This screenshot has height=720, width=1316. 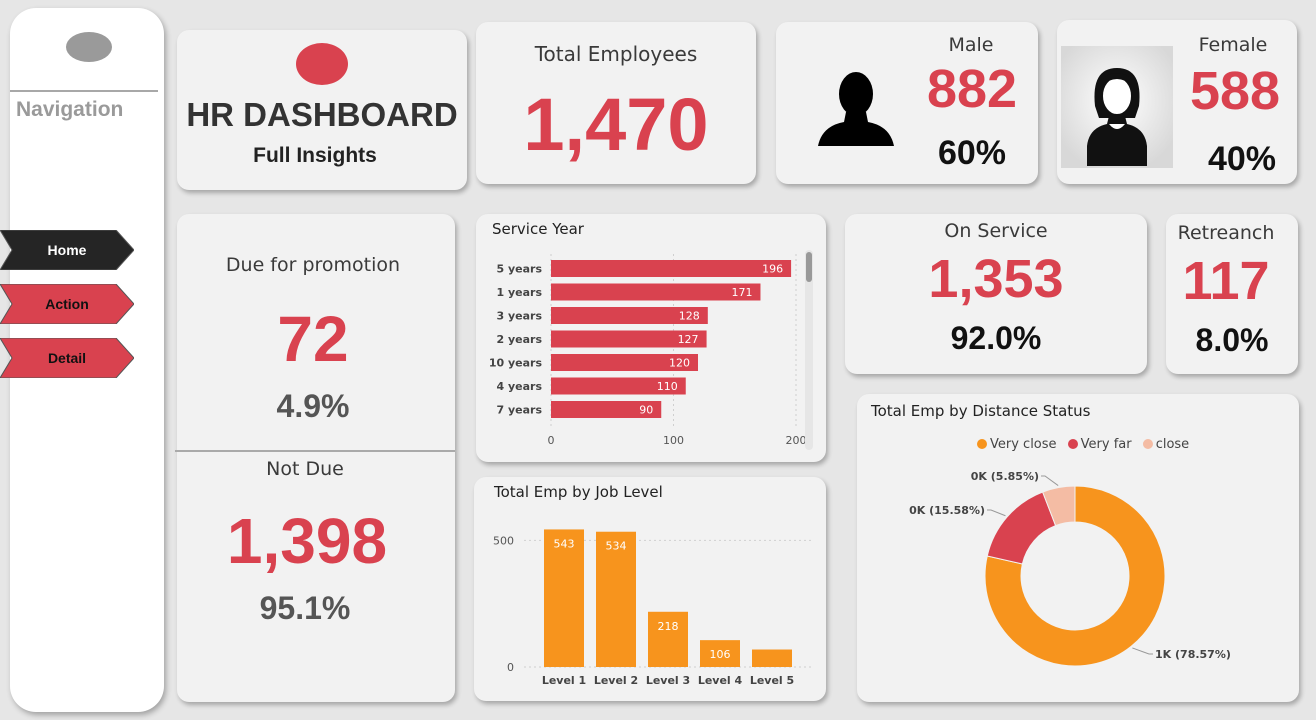 I want to click on not-due-value: 1,398, so click(x=307, y=541).